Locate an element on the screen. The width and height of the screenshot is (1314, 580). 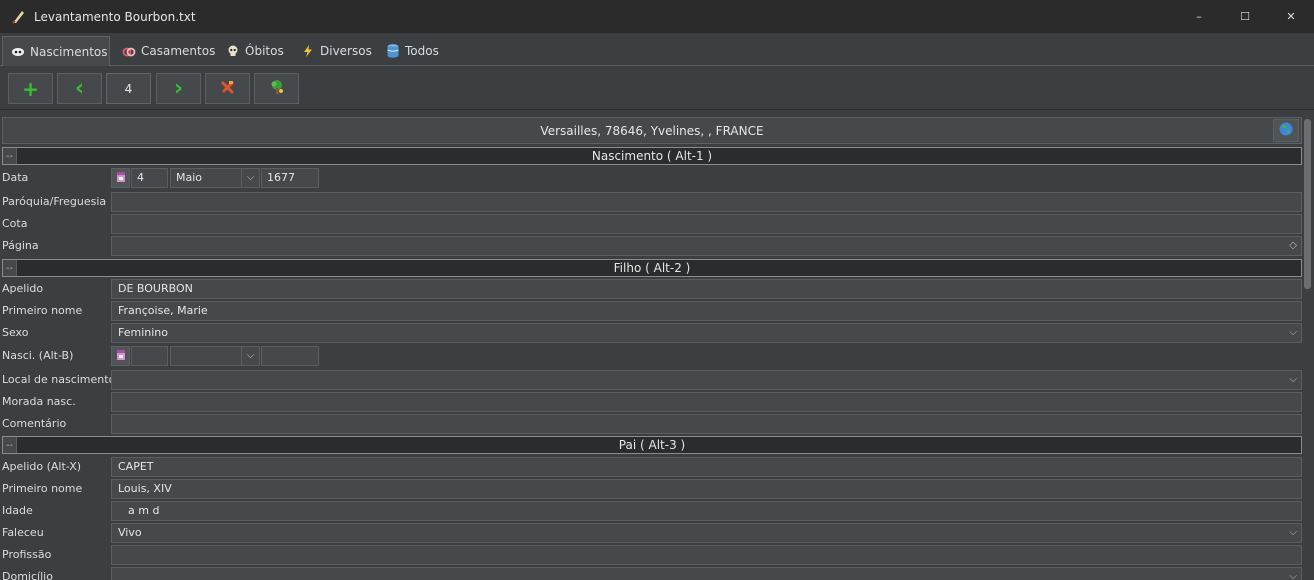
cota-label: Cota is located at coordinates (15, 223).